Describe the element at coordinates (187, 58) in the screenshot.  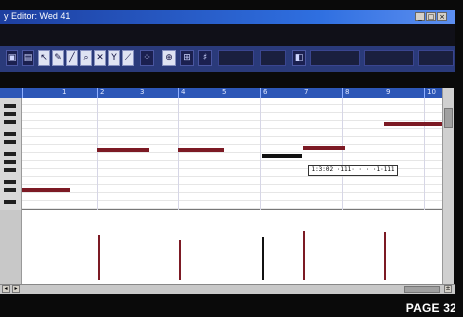
I see `grid-icon: ⊞` at that location.